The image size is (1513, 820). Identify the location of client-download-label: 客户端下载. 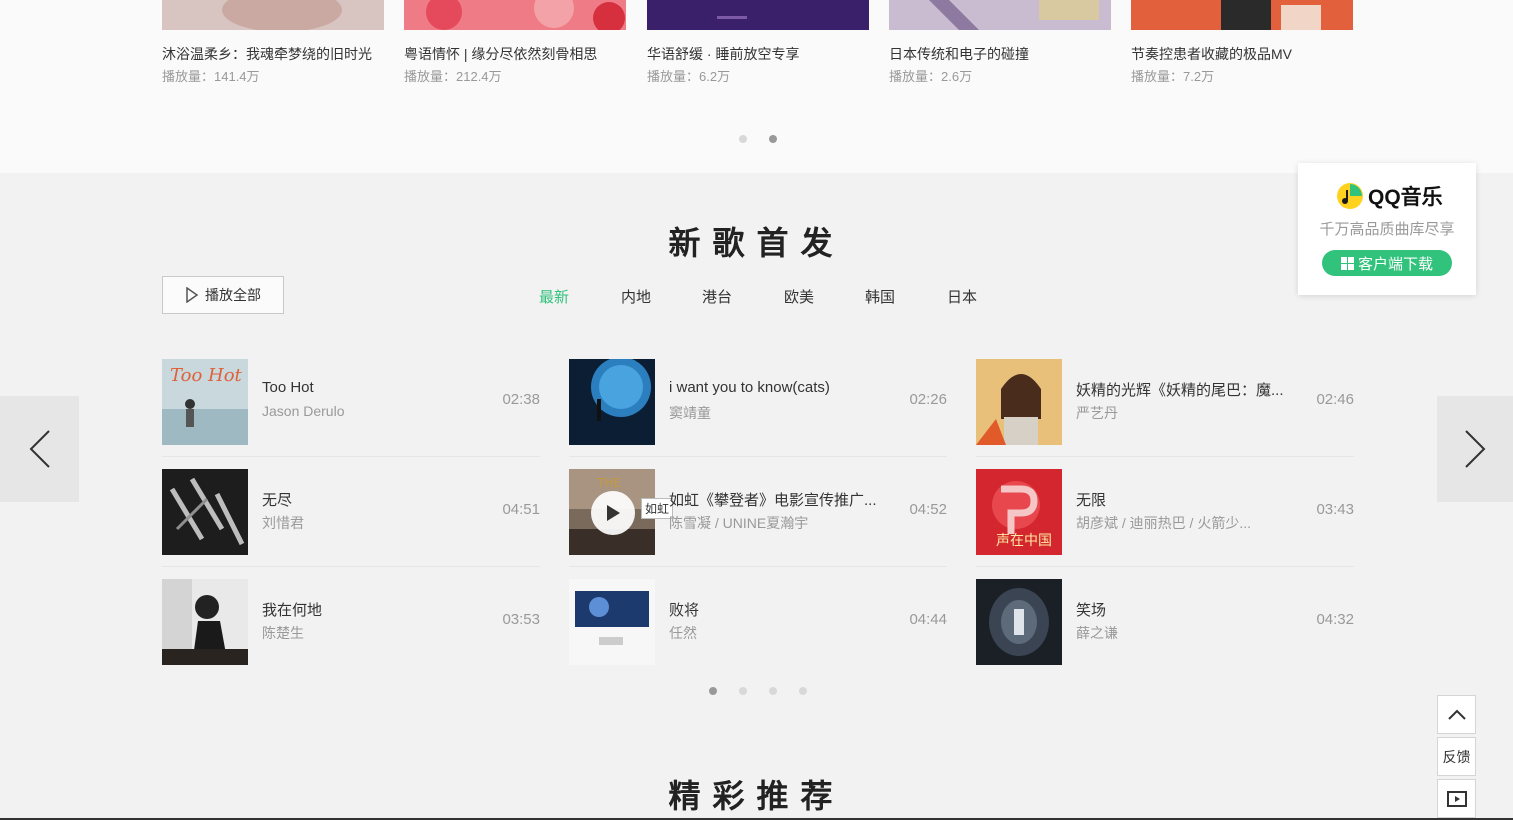
(1395, 264).